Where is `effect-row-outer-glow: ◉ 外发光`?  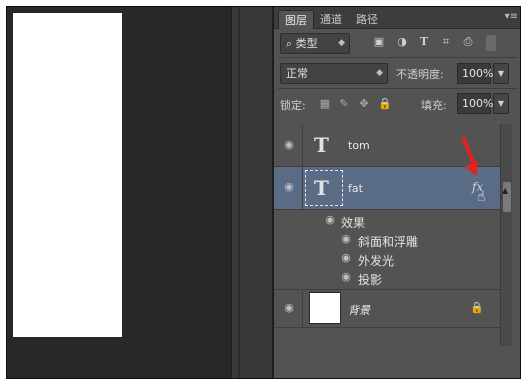 effect-row-outer-glow: ◉ 外发光 is located at coordinates (387, 259).